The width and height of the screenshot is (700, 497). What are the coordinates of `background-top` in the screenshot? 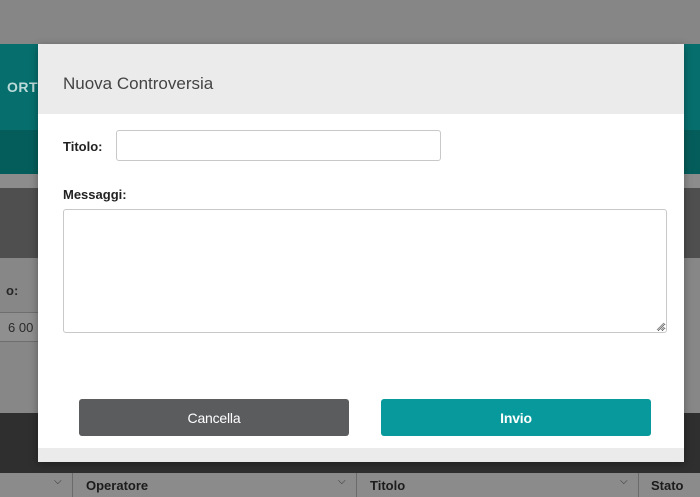 It's located at (350, 22).